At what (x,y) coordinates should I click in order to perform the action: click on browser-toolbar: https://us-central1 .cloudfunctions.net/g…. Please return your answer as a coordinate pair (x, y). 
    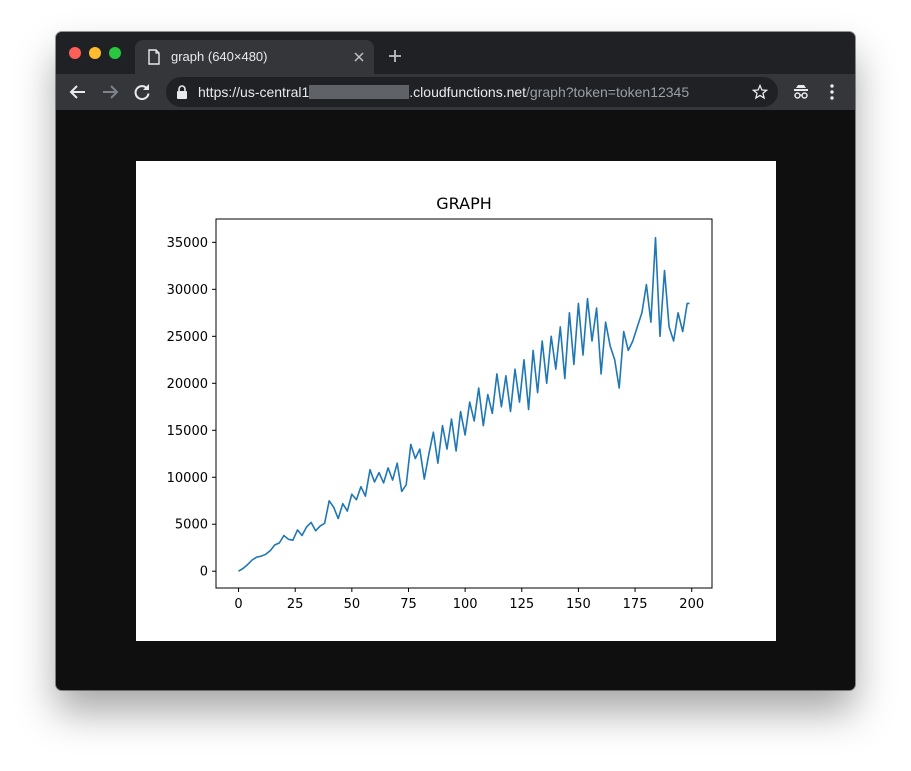
    Looking at the image, I should click on (455, 92).